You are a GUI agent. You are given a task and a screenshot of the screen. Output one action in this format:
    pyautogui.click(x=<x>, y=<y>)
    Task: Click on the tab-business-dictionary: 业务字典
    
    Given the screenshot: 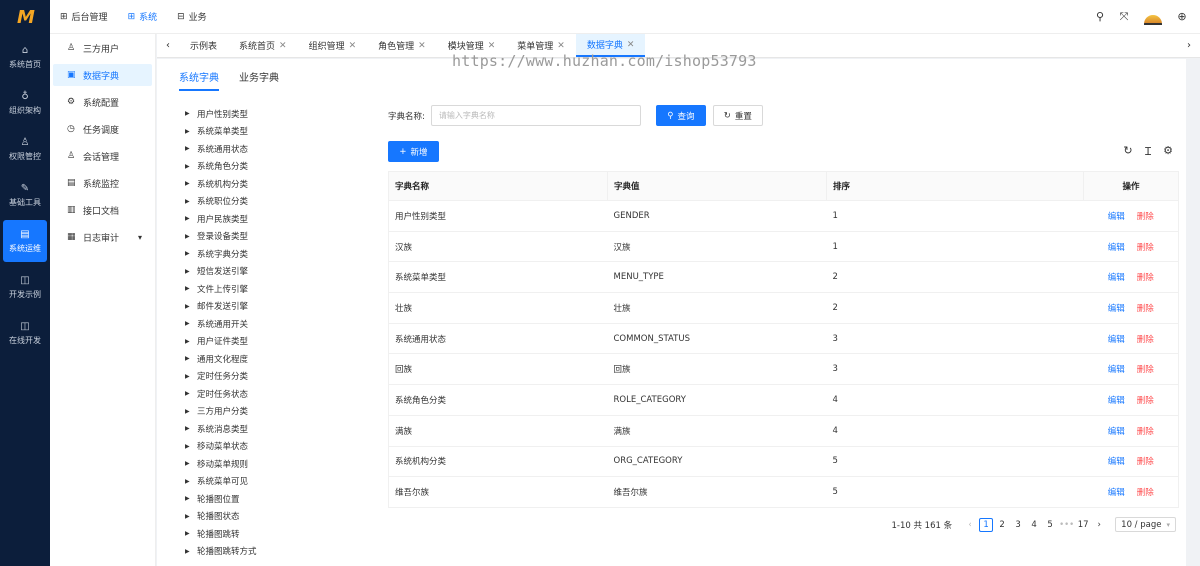 What is the action you would take?
    pyautogui.click(x=259, y=80)
    